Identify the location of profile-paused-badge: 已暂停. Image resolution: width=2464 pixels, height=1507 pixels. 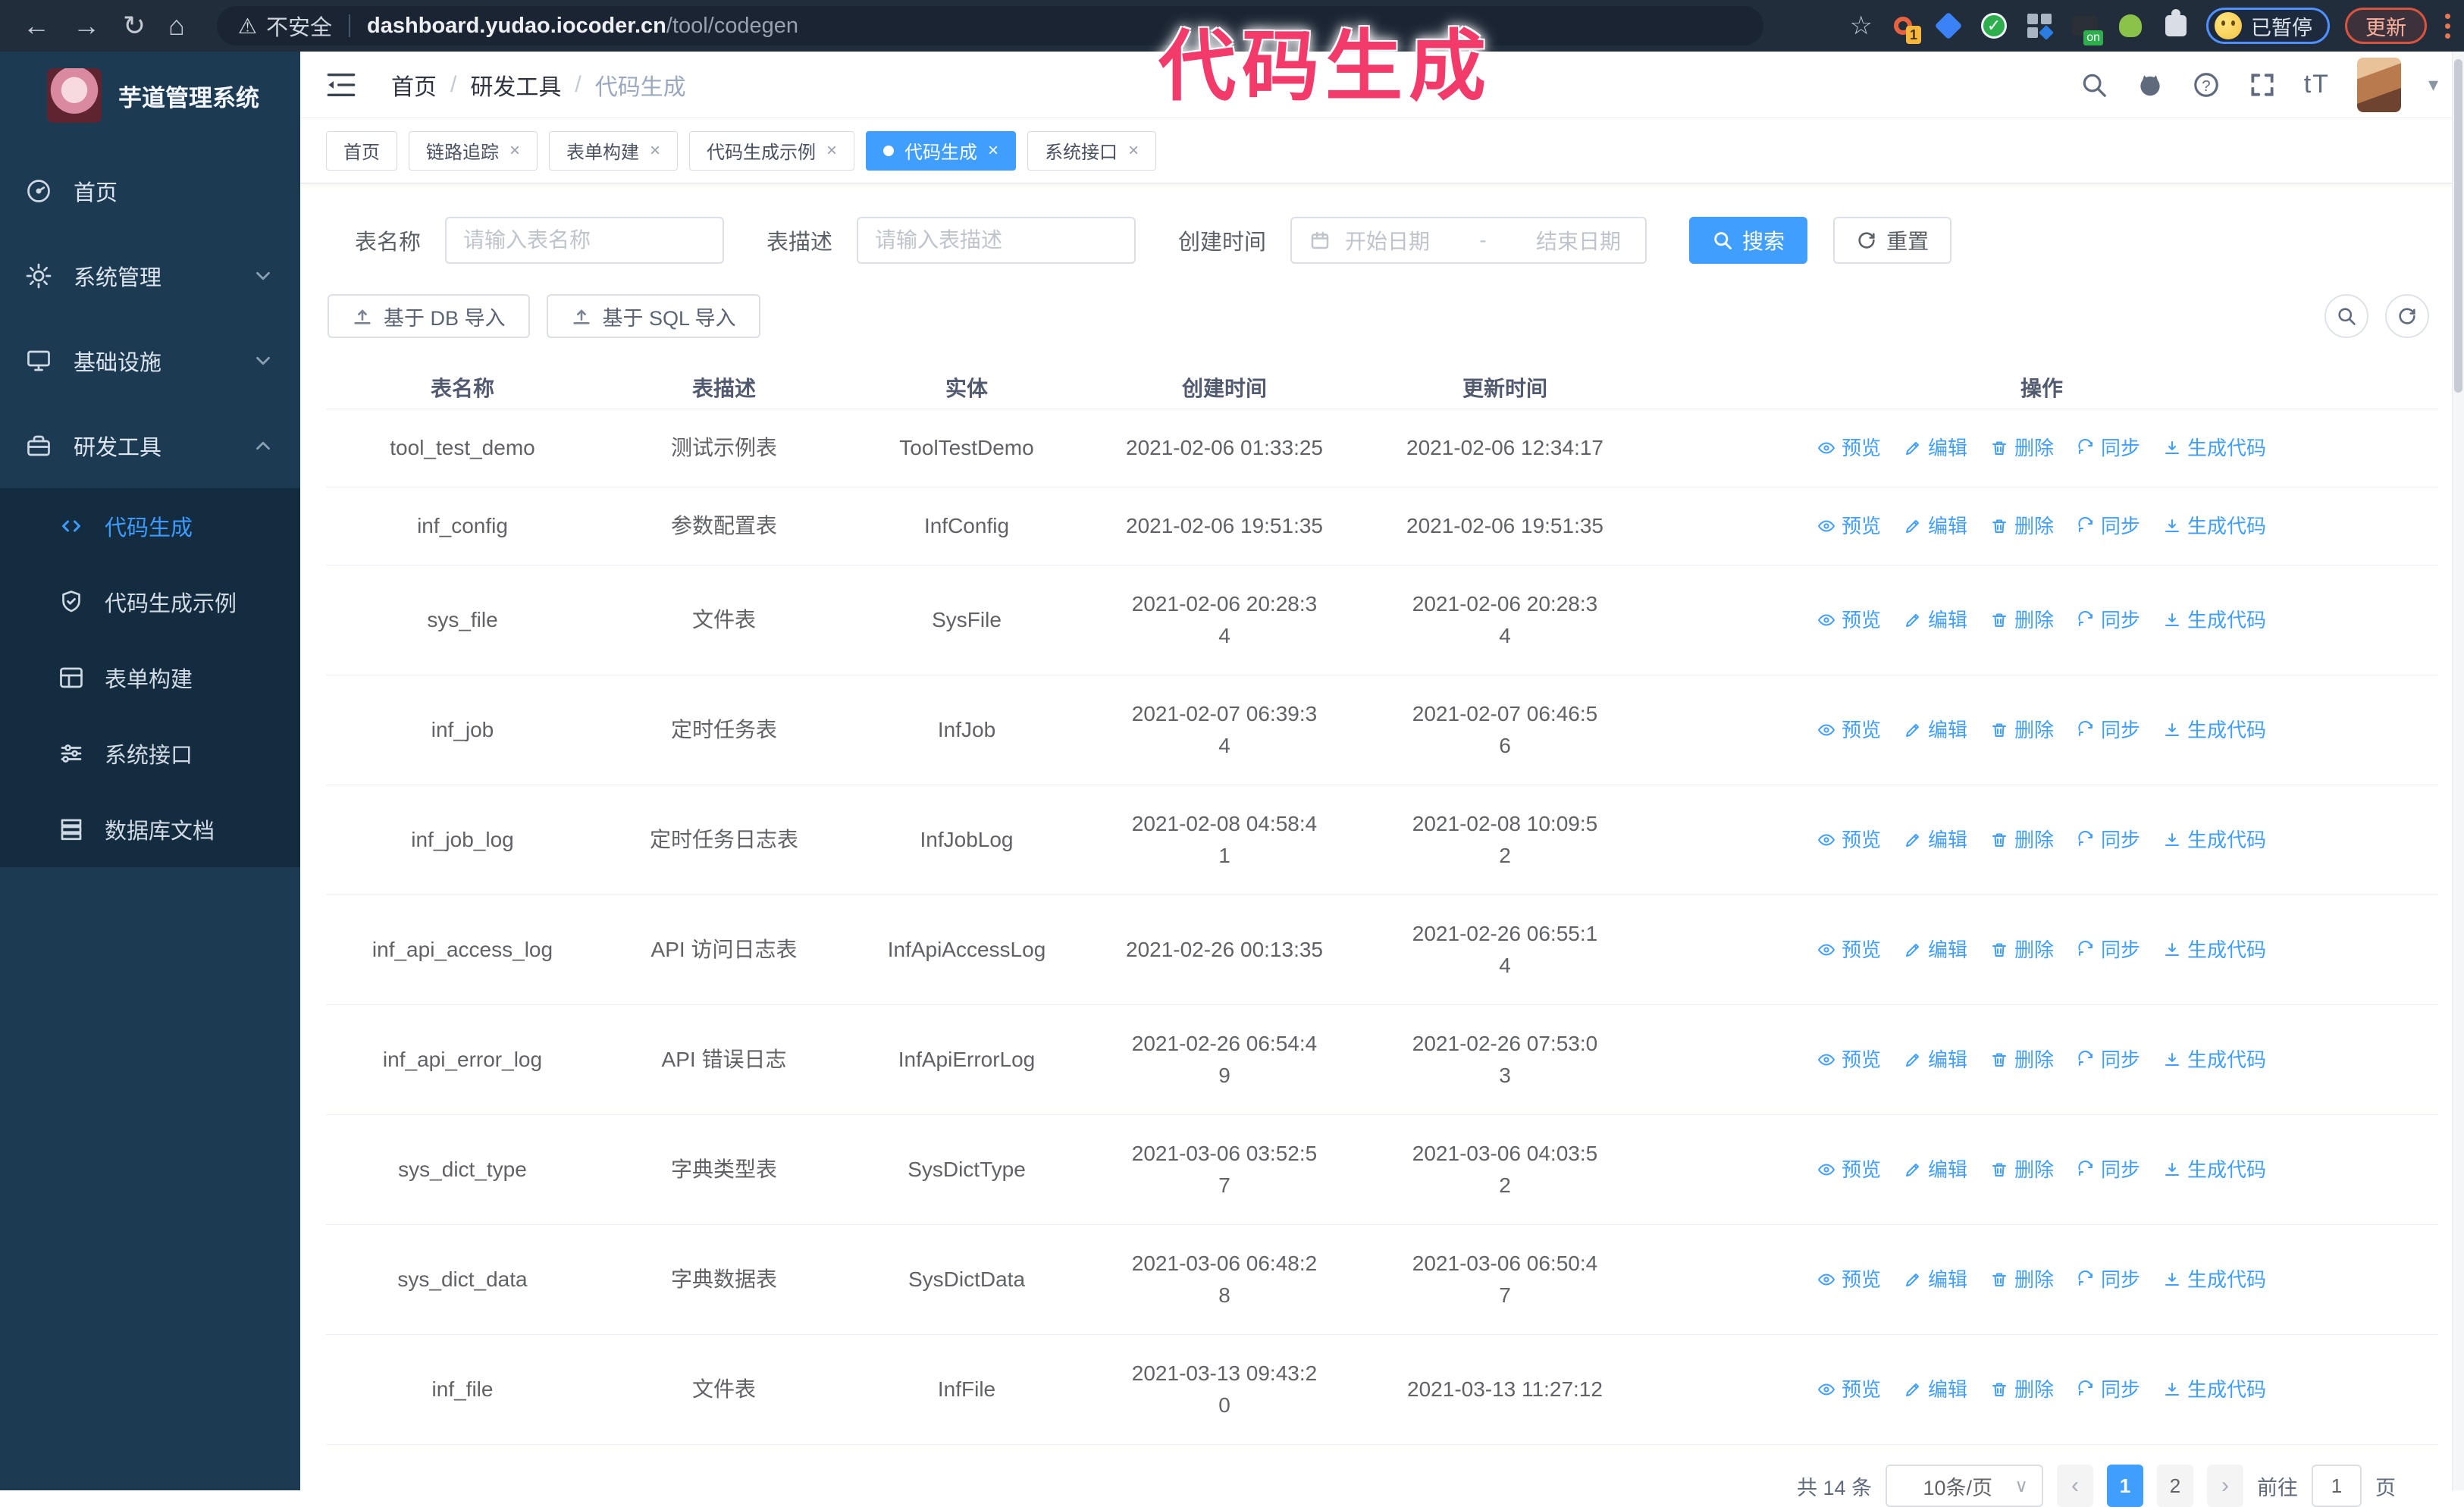
(2268, 26).